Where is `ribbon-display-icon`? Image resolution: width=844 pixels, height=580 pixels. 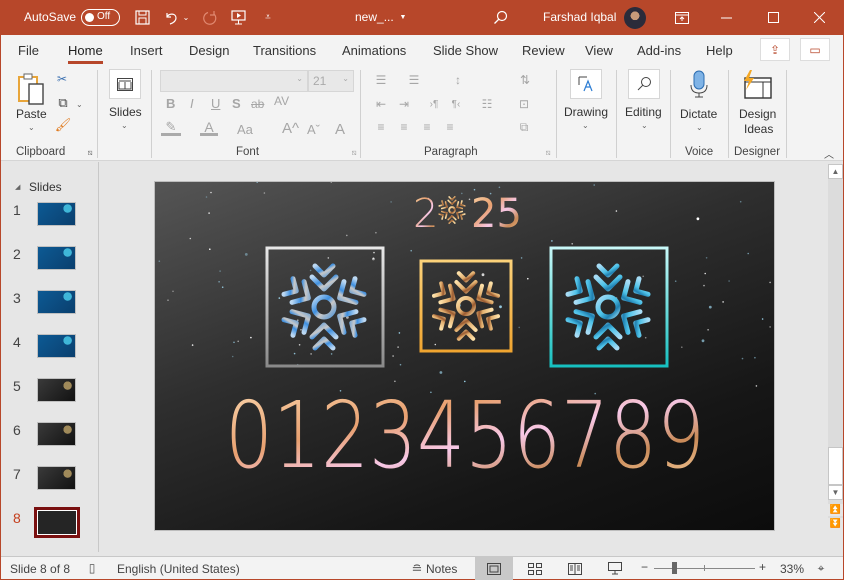
ribbon-display-icon is located at coordinates (681, 17).